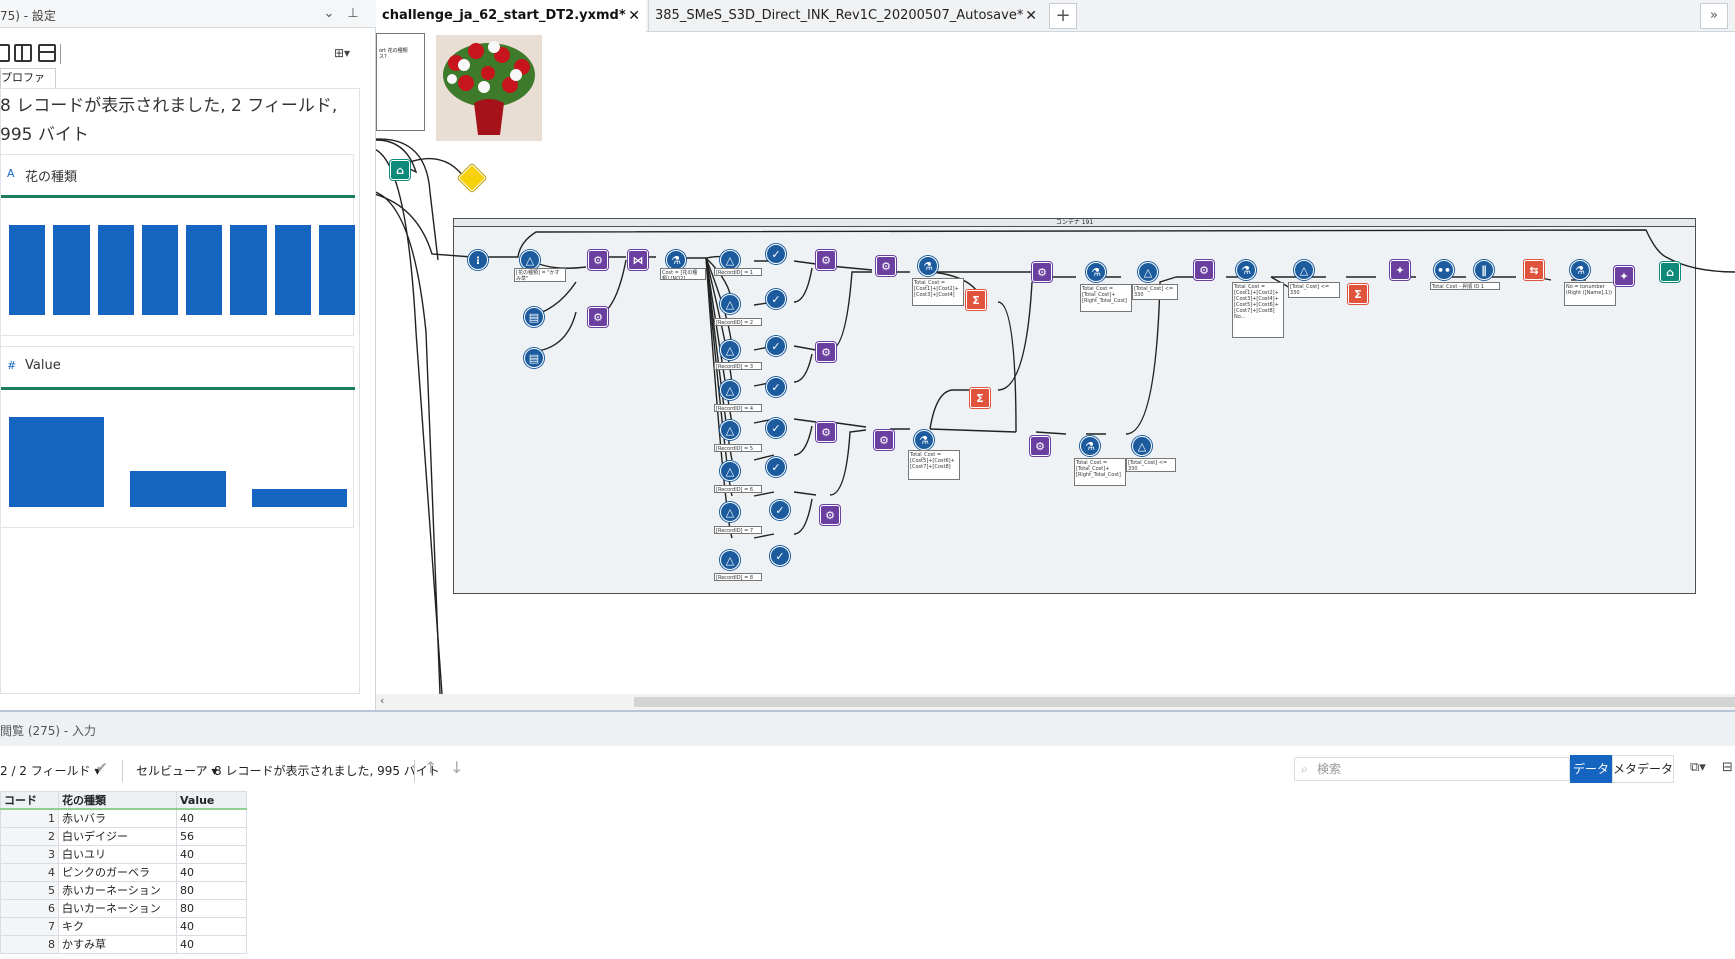 The width and height of the screenshot is (1735, 959). What do you see at coordinates (1484, 270) in the screenshot?
I see `record-id-icon: ∥` at bounding box center [1484, 270].